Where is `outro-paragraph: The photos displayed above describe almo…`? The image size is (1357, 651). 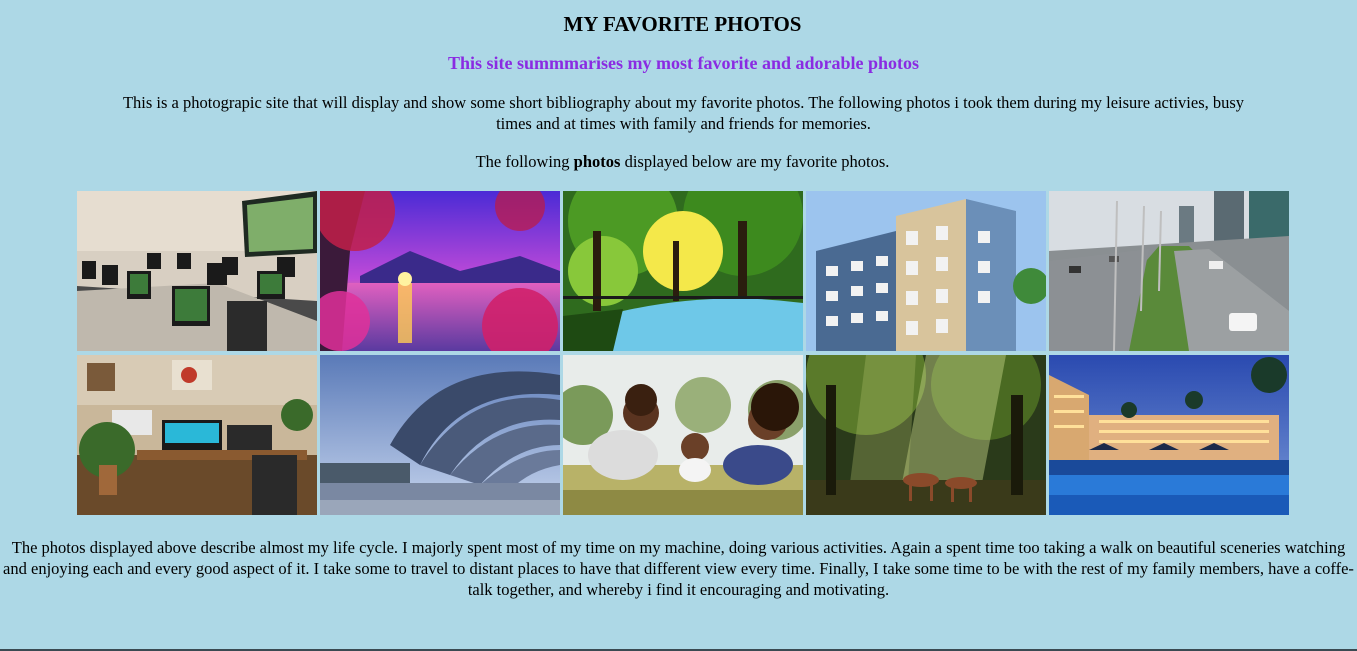 outro-paragraph: The photos displayed above describe almo… is located at coordinates (678, 568).